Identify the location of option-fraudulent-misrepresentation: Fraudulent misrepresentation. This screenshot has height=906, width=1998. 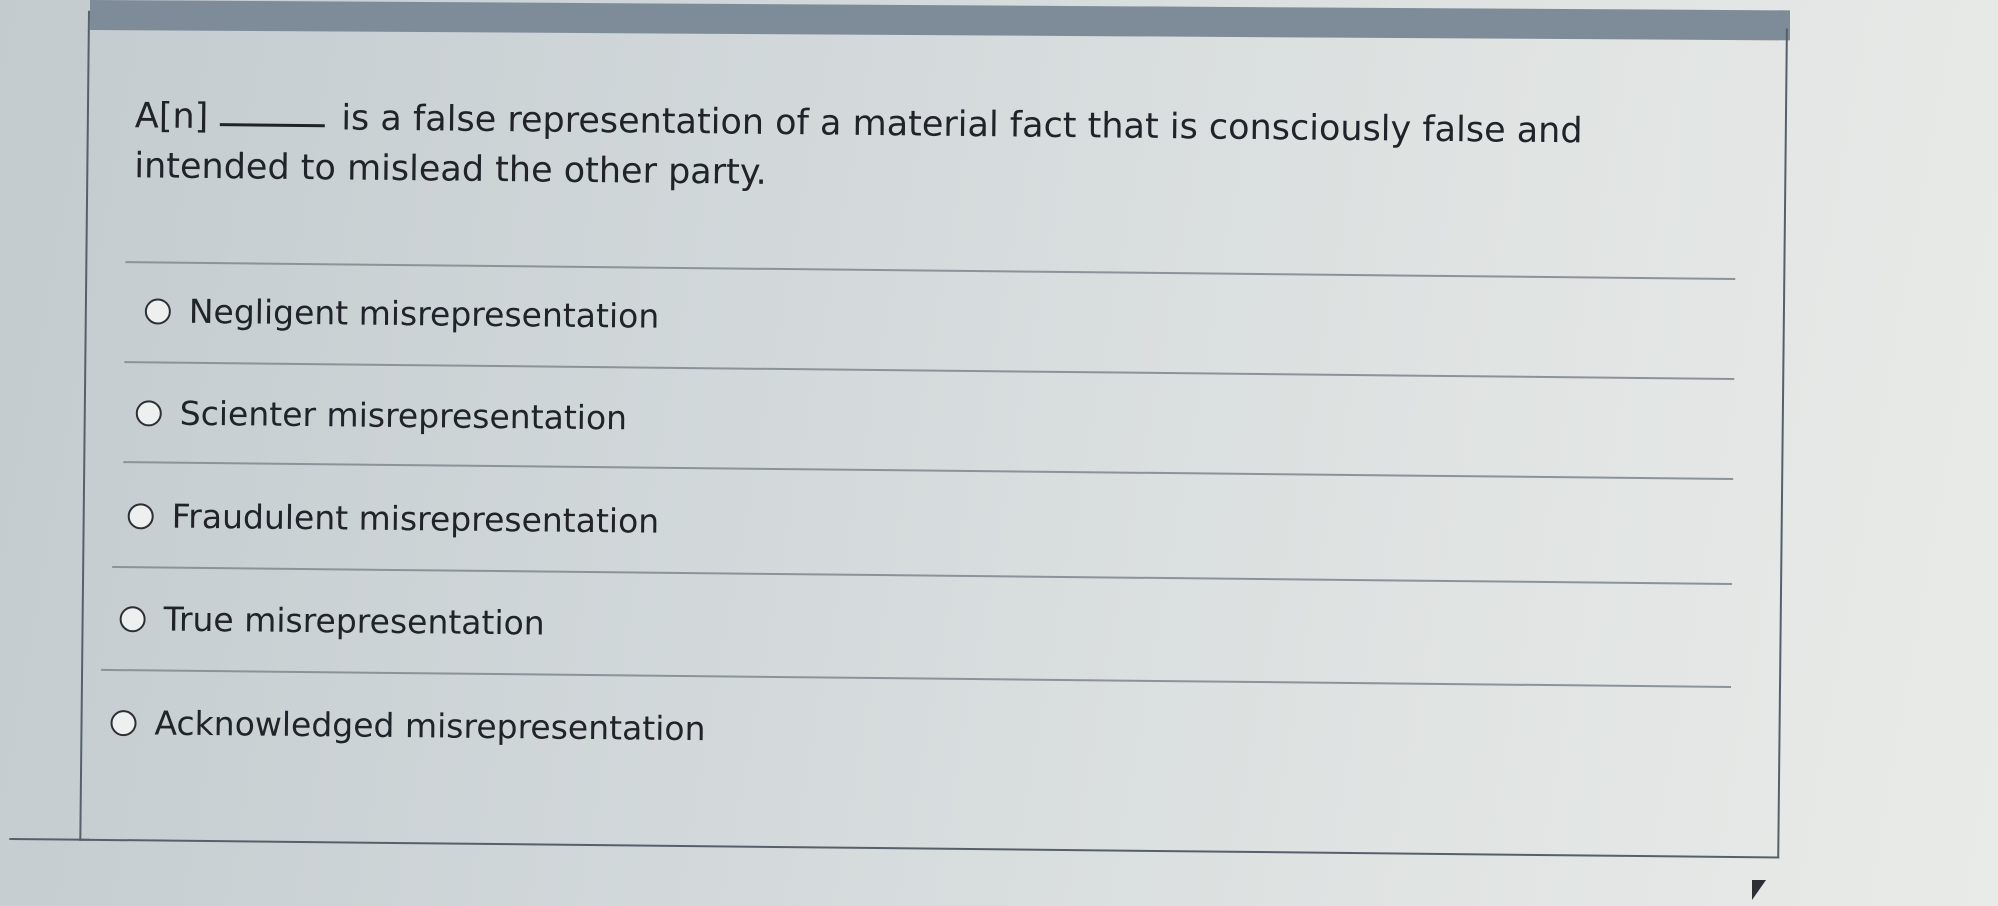
(393, 518).